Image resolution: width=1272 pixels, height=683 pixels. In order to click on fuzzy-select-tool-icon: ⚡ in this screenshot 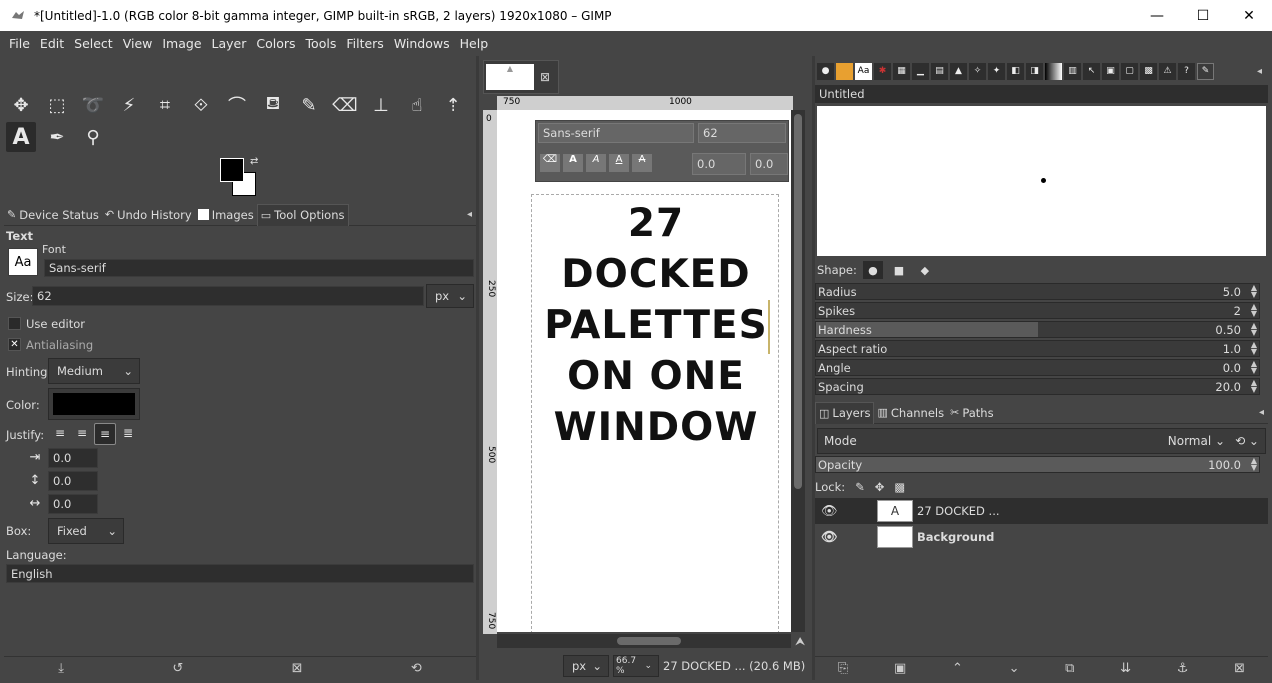, I will do `click(129, 105)`.